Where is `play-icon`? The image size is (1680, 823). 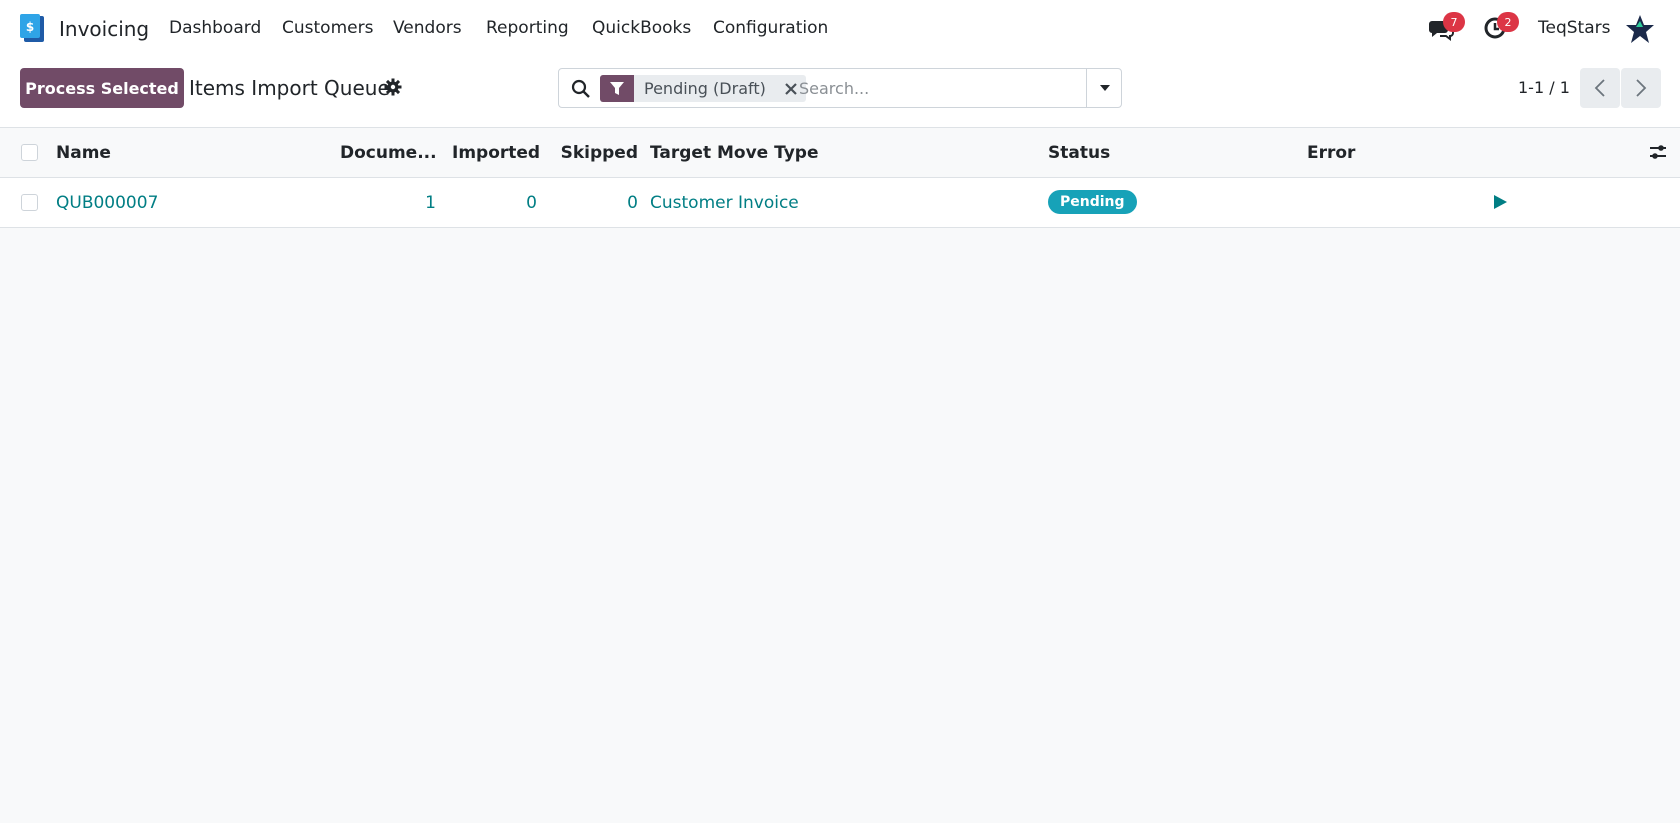 play-icon is located at coordinates (1500, 202).